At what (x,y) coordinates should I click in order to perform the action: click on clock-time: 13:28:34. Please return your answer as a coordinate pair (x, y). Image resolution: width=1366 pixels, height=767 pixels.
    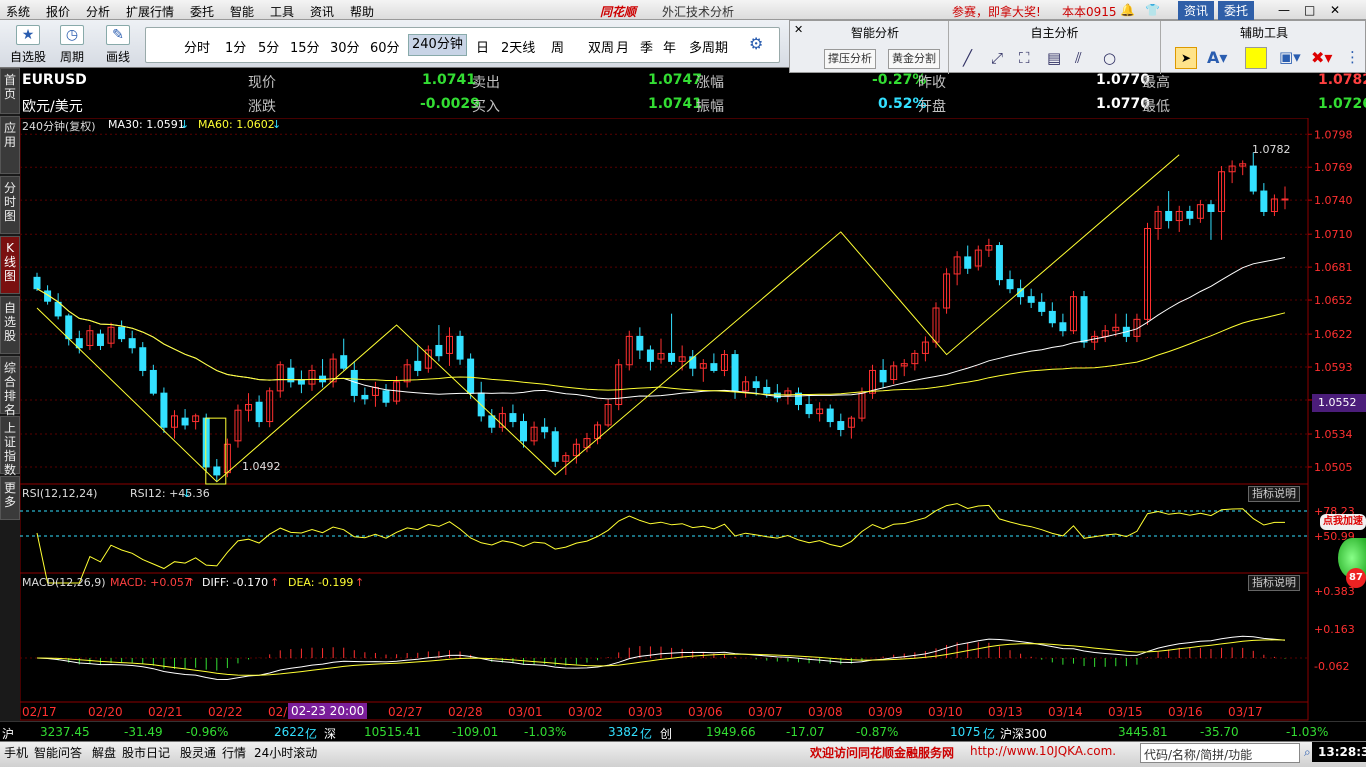
    Looking at the image, I should click on (1339, 752).